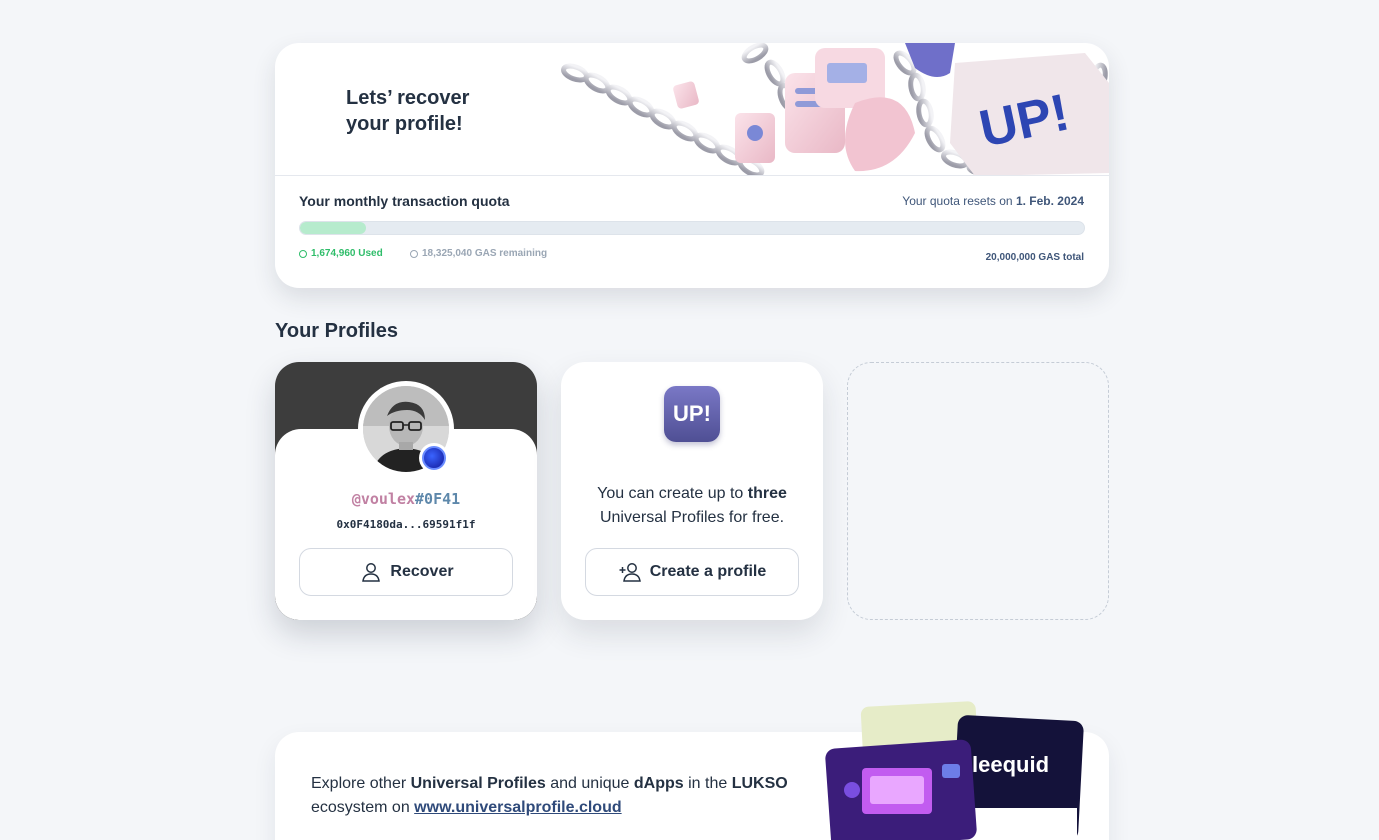 This screenshot has width=1379, height=840. What do you see at coordinates (1010, 764) in the screenshot?
I see `leequid-brand: leequid` at bounding box center [1010, 764].